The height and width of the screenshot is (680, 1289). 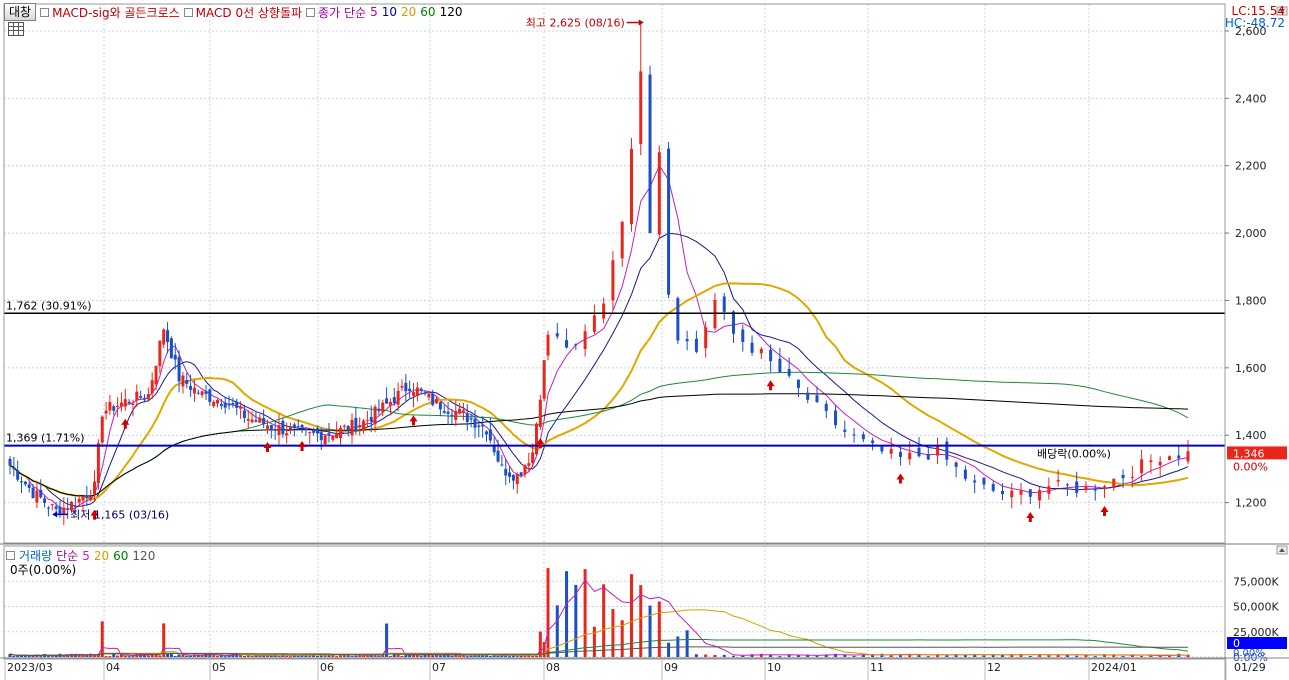 I want to click on indicator-macd-sig: MACD-sig와 골든크로스, so click(x=110, y=12).